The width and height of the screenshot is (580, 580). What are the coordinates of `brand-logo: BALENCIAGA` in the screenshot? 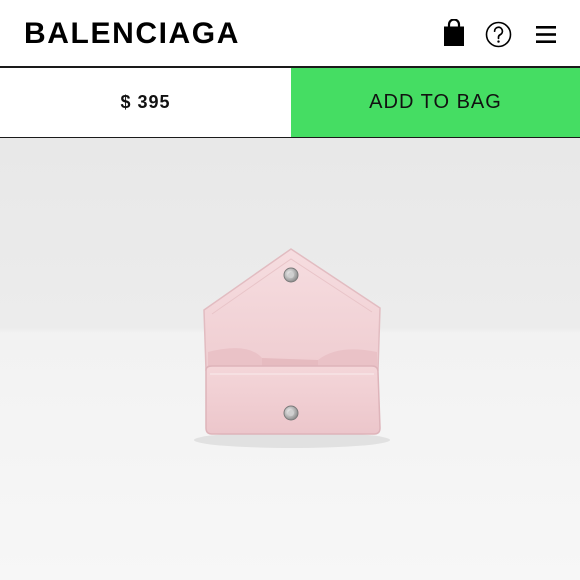 It's located at (132, 34).